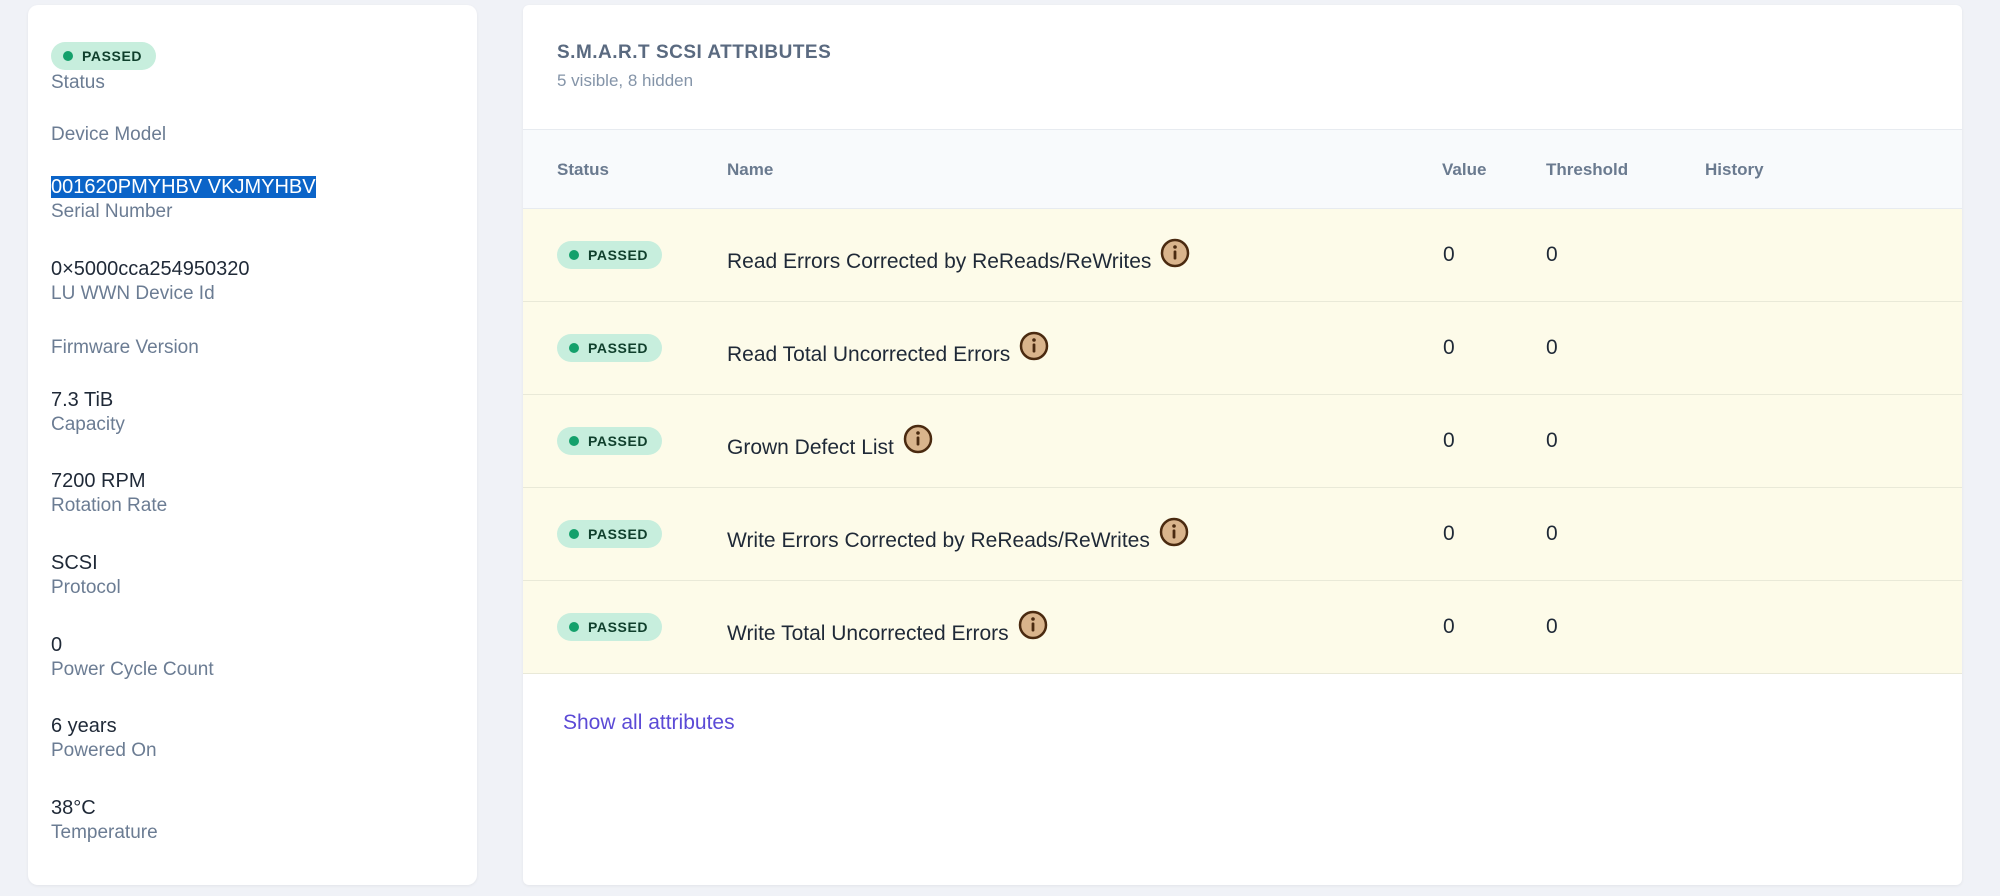 The width and height of the screenshot is (2000, 896). I want to click on rotation-value: 7200 RPM, so click(98, 481).